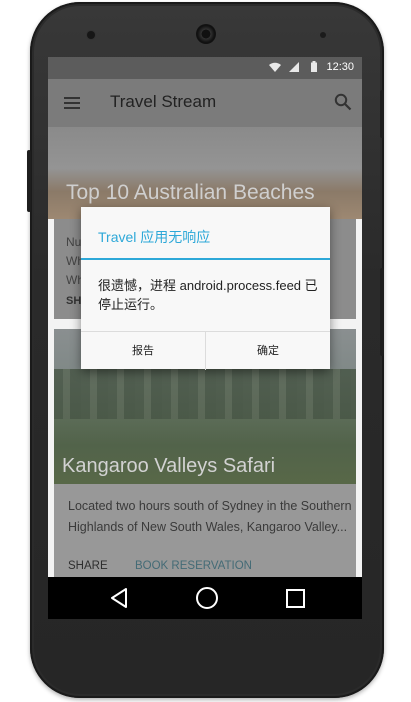 The image size is (411, 702). I want to click on dialog-message: 很遗憾，进程 android.process.feed 已停止运行。, so click(208, 295).